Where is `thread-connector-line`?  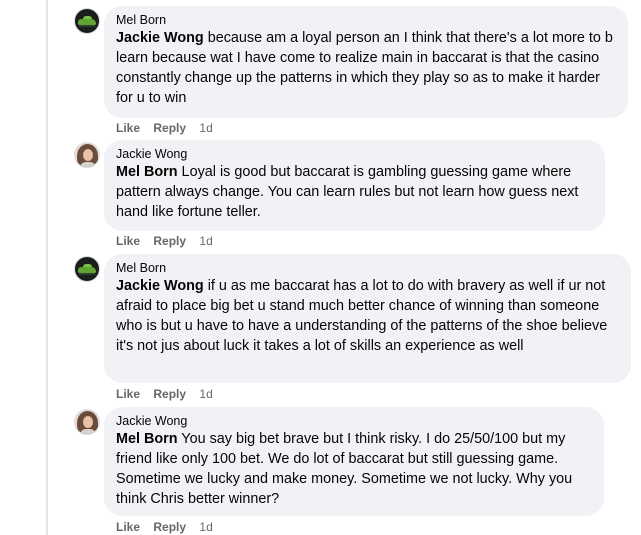
thread-connector-line is located at coordinates (47, 267).